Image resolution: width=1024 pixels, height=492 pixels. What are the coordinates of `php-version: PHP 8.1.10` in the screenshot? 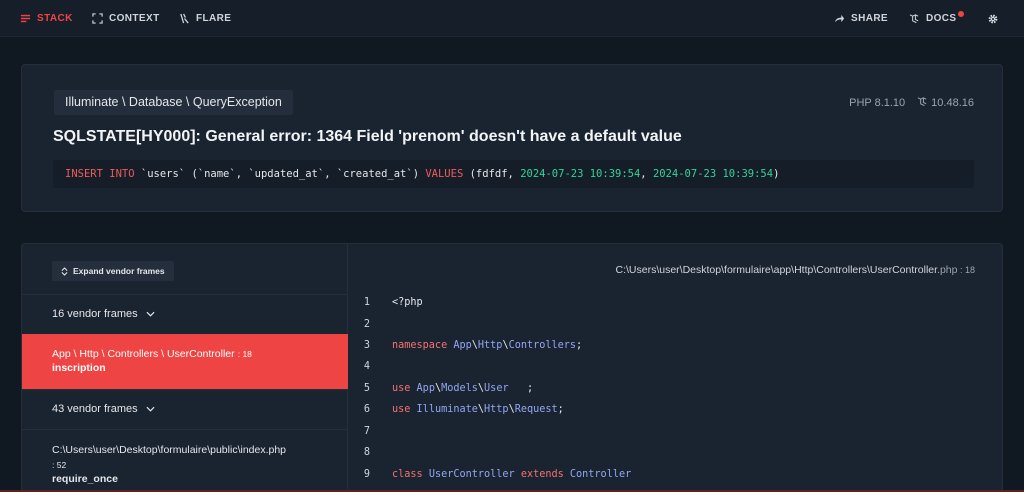 It's located at (877, 102).